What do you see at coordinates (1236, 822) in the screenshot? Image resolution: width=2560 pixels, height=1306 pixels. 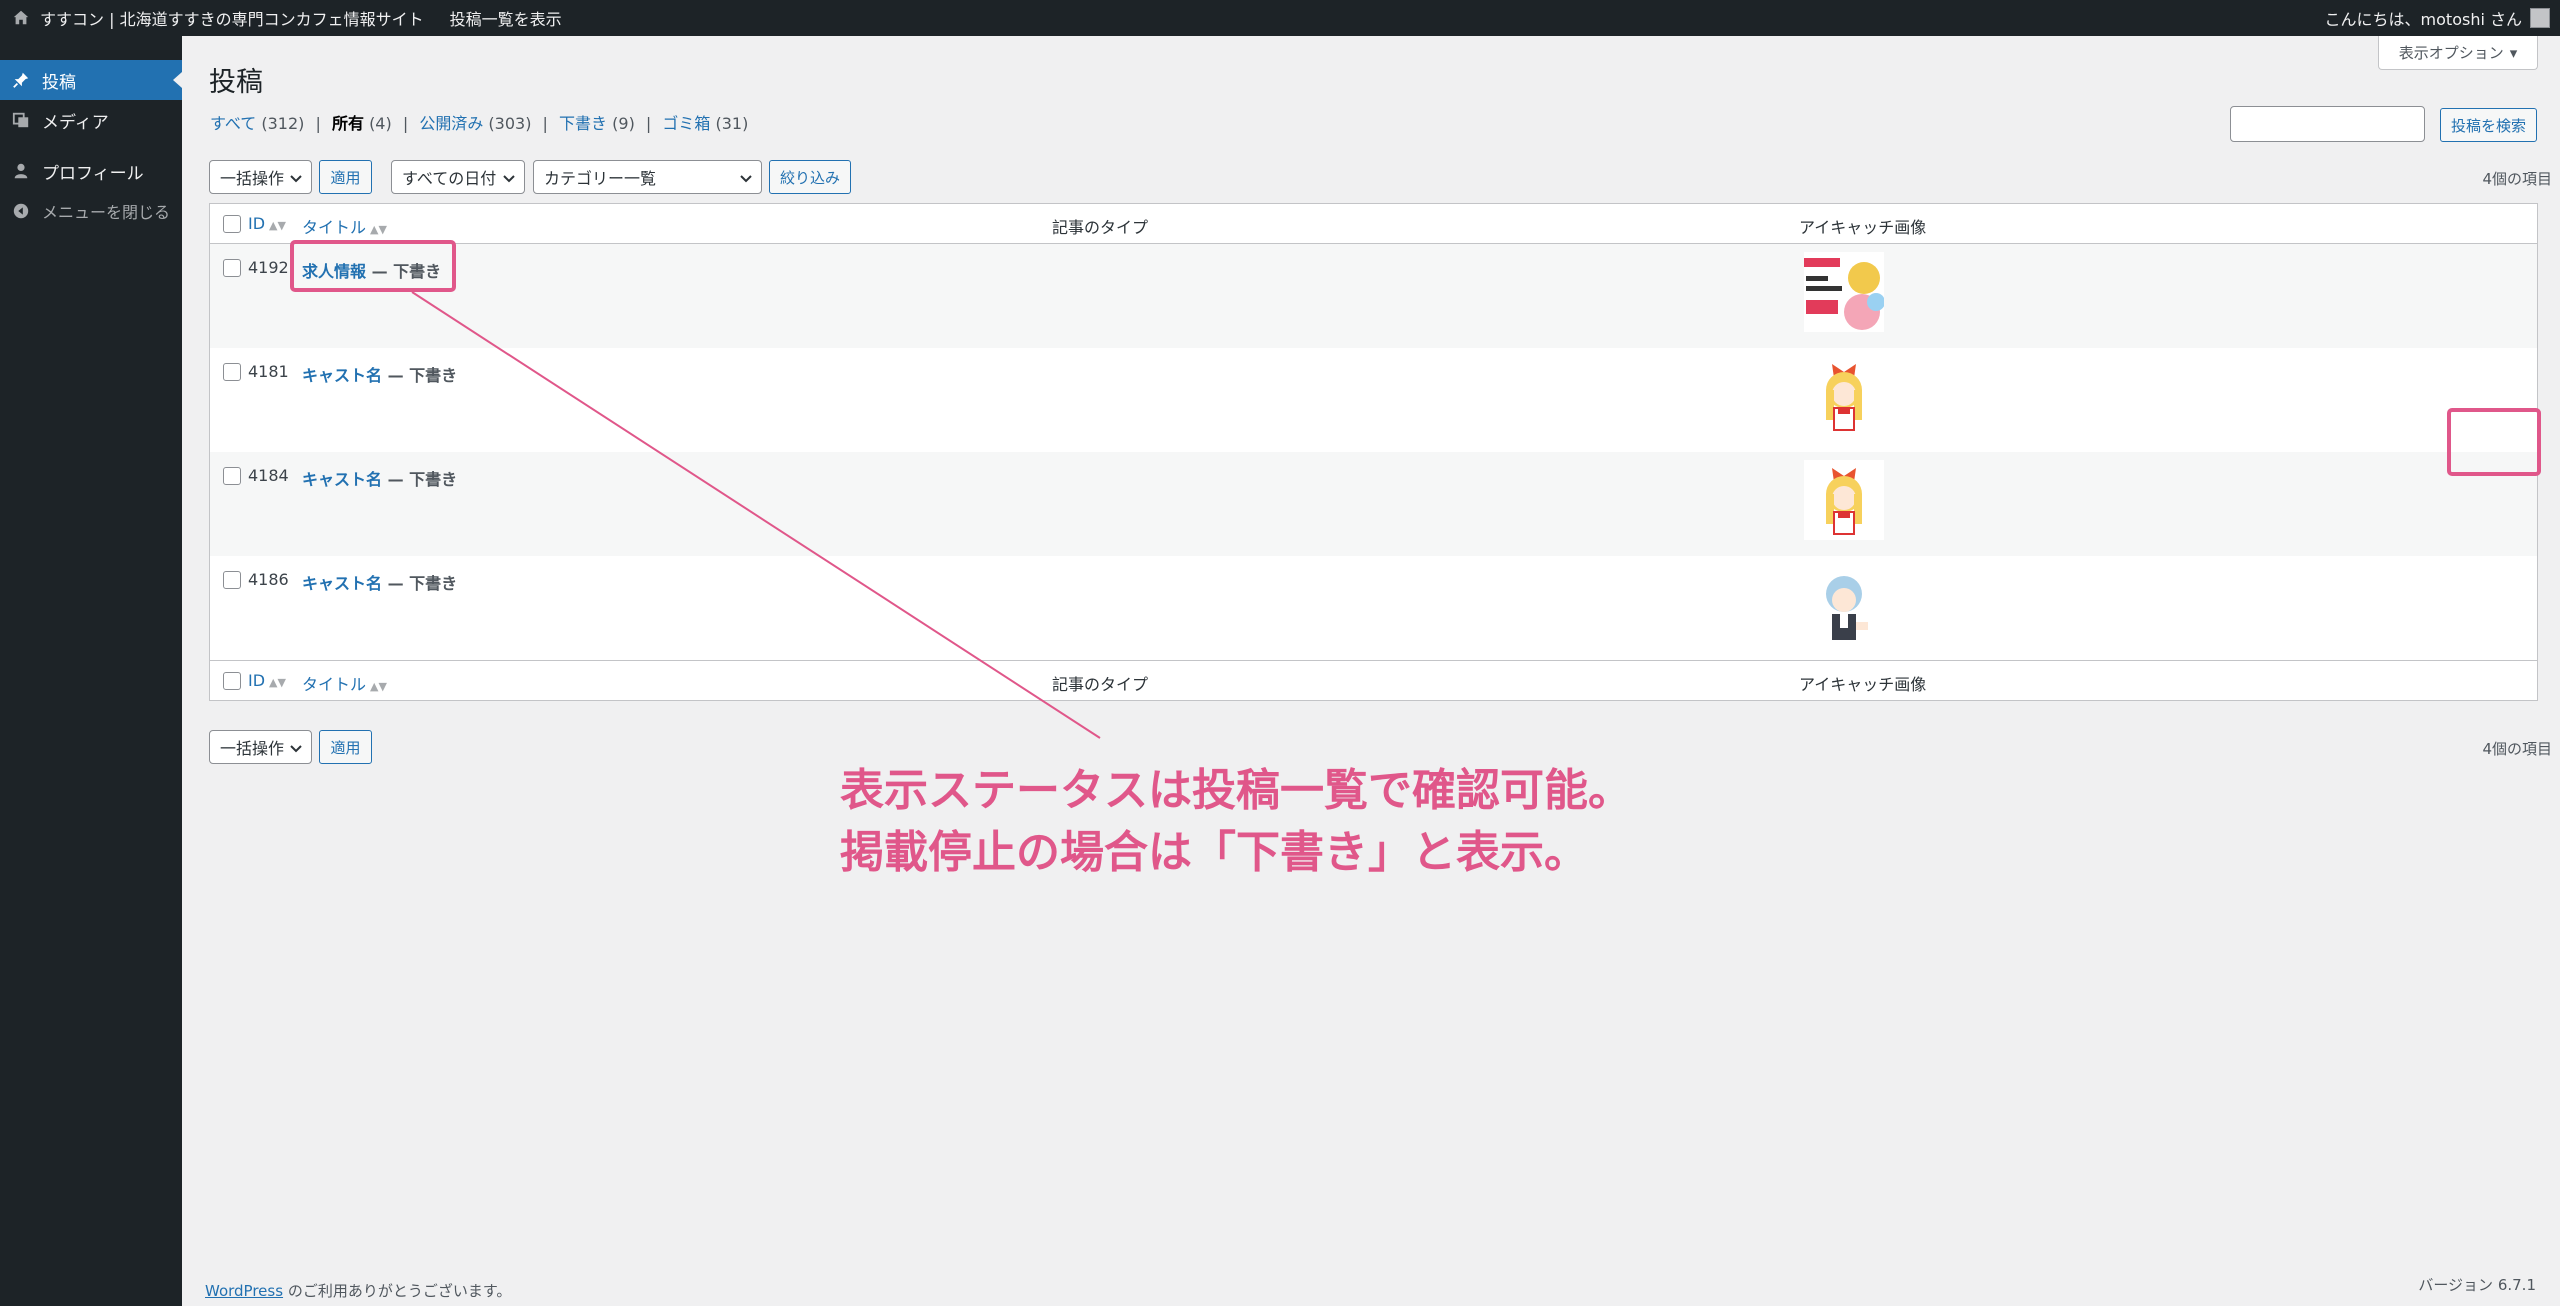 I see `annotation-text: 表示ステータスは投稿一覧で確認可能。 掲載停止の場合は「下書き」と表示。` at bounding box center [1236, 822].